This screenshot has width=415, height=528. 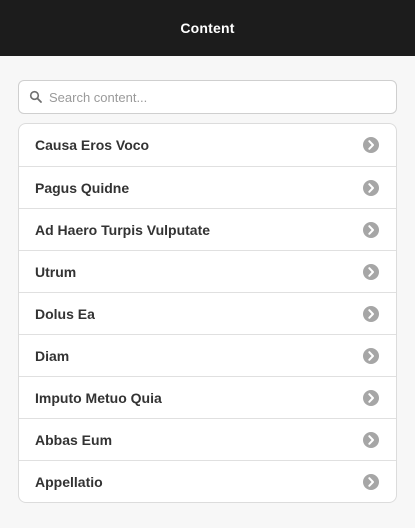 I want to click on list-item-label: Abbas Eum, so click(x=74, y=439).